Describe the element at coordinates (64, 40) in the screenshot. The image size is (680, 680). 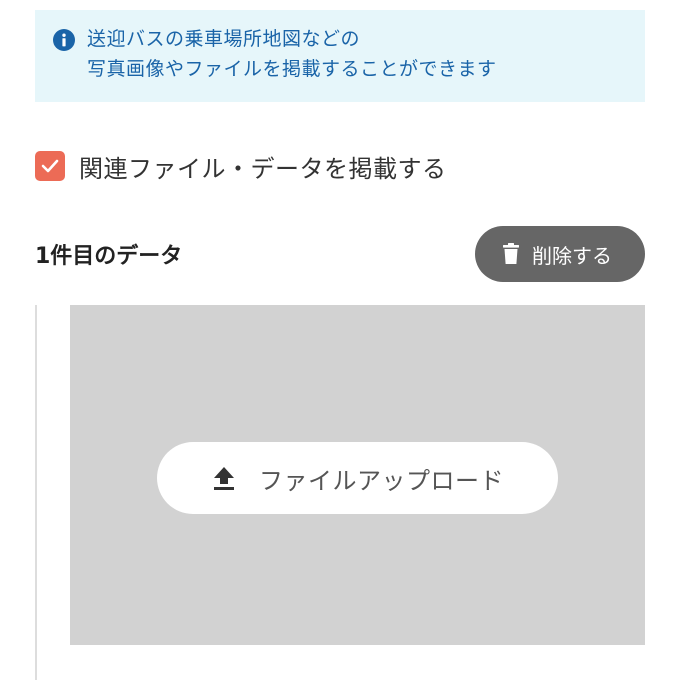
I see `info-icon` at that location.